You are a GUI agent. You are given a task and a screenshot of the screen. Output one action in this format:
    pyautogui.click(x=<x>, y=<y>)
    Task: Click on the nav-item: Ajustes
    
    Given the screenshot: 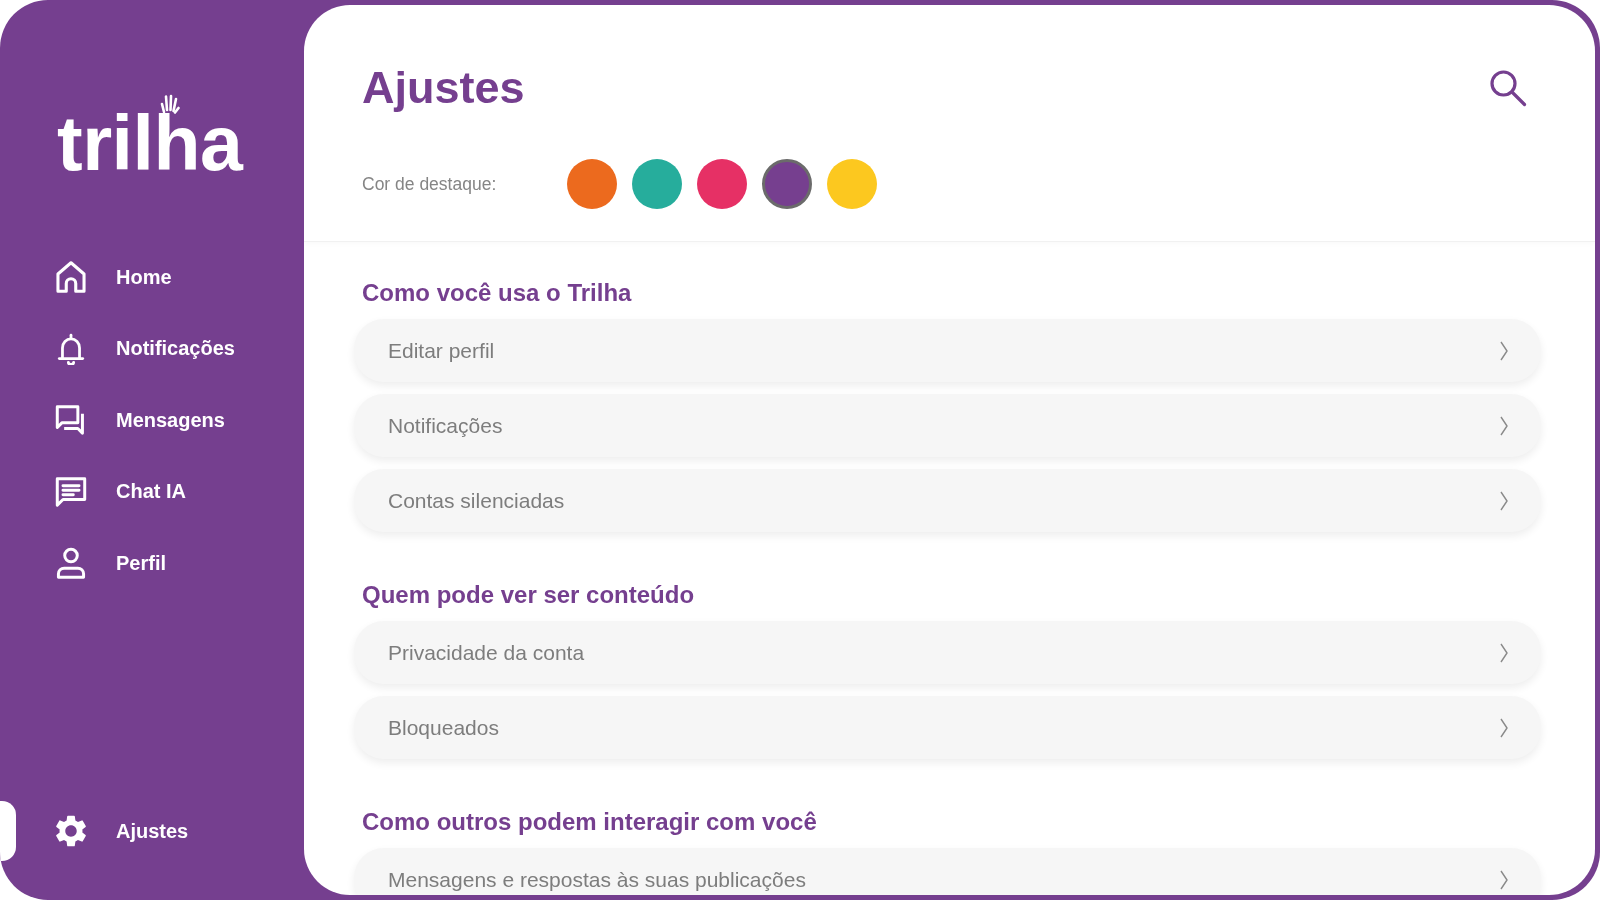 What is the action you would take?
    pyautogui.click(x=94, y=831)
    